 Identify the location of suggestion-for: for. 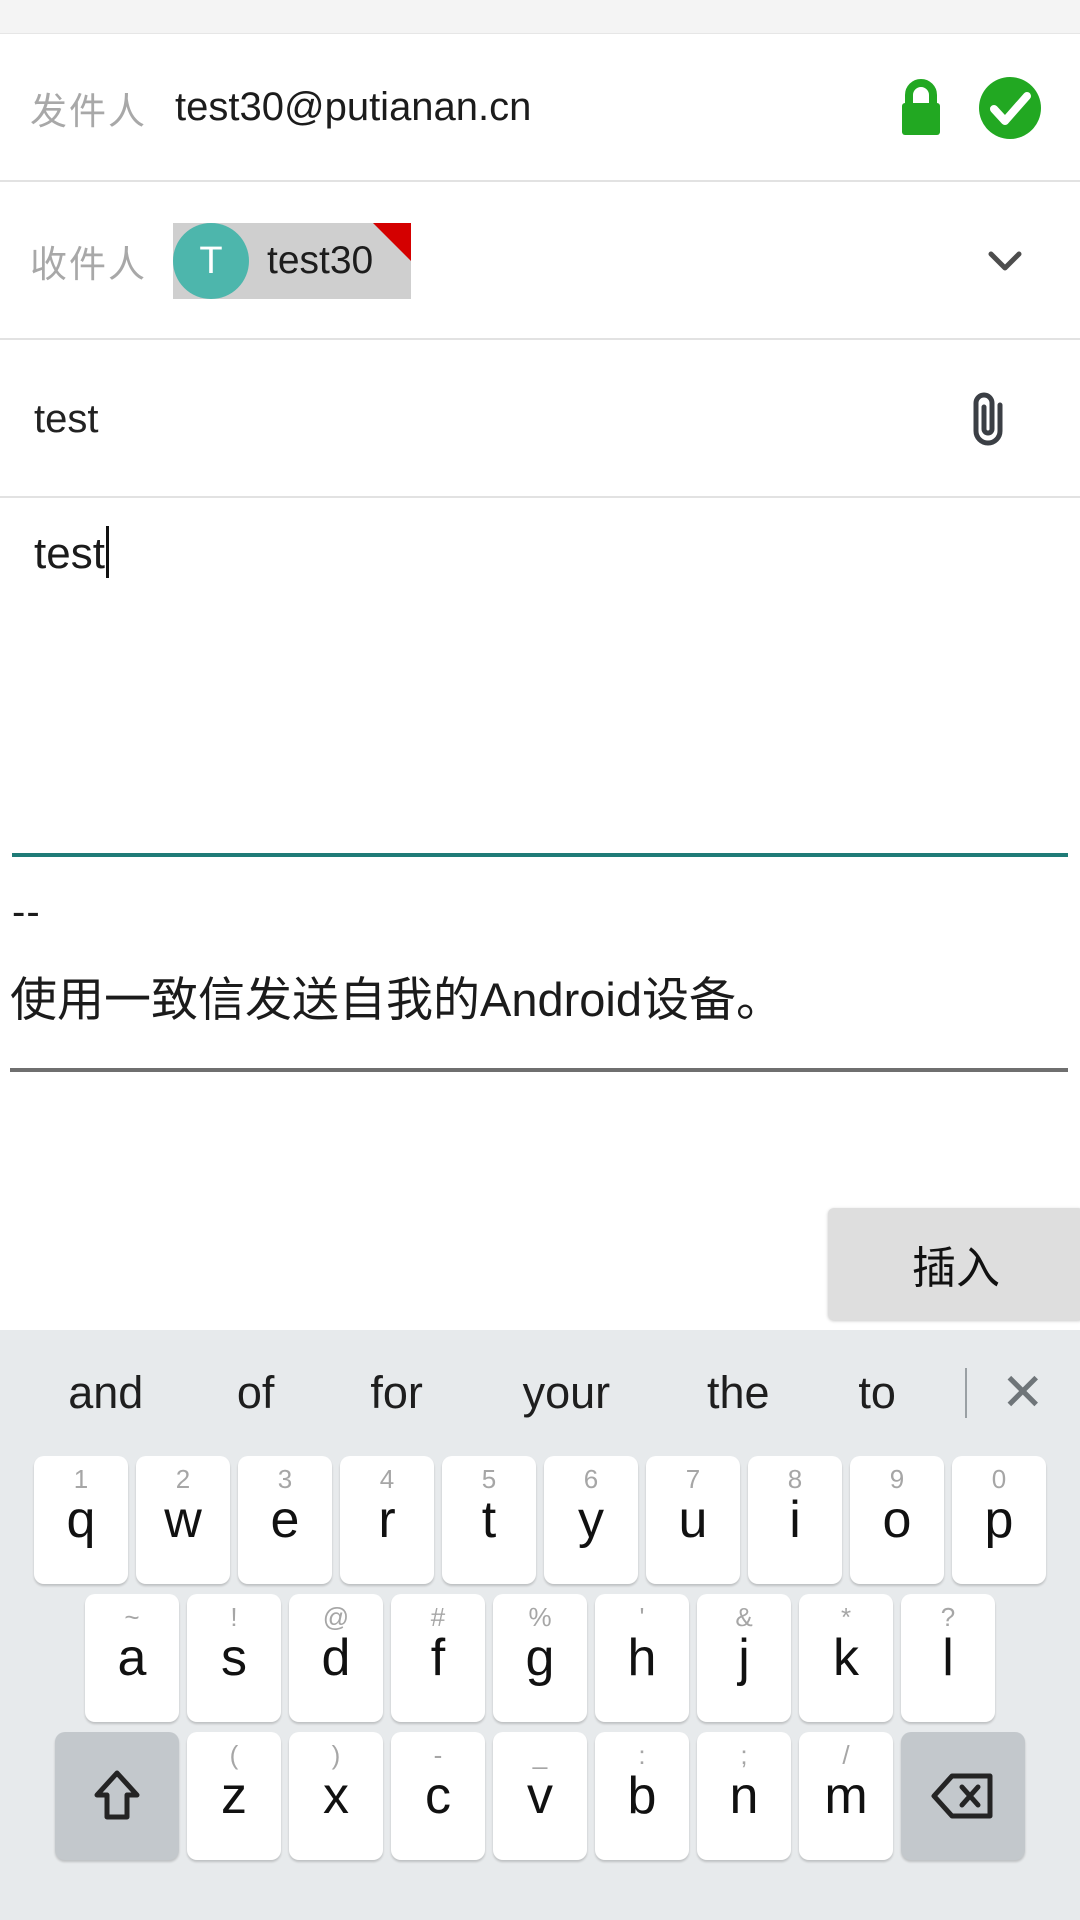
(397, 1393).